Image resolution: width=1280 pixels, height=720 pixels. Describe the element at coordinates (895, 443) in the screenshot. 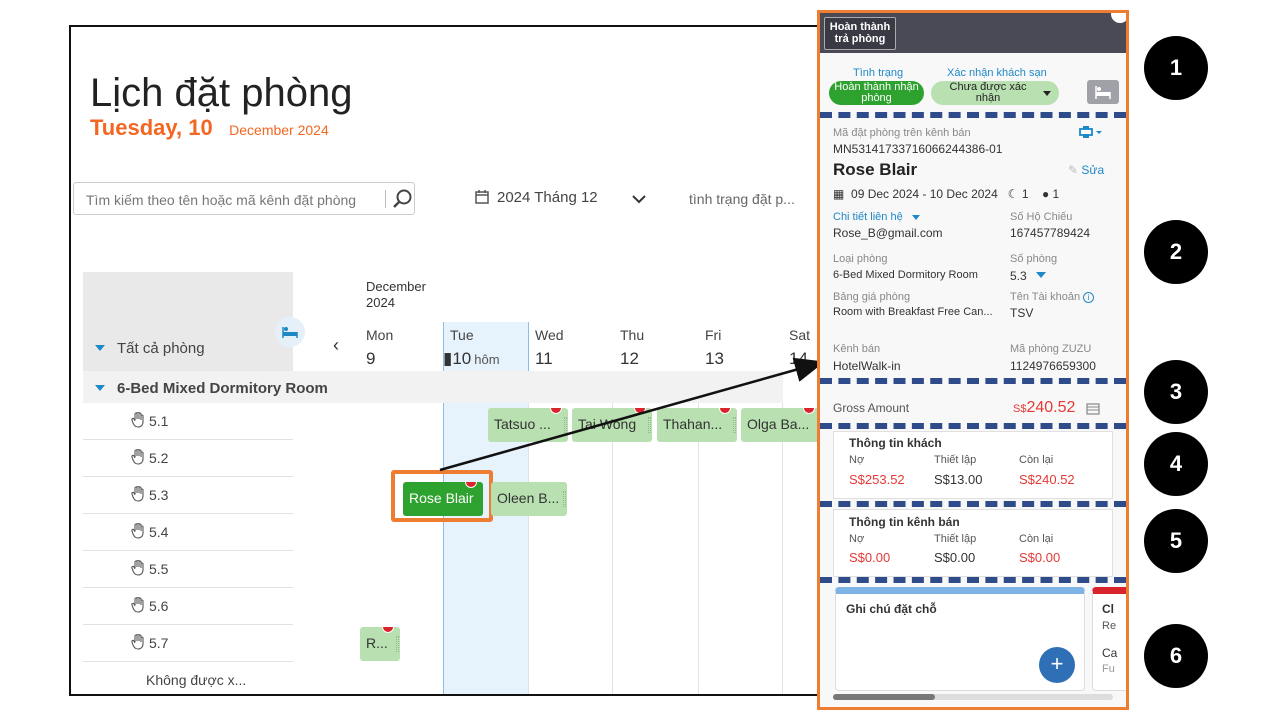

I see `guest-info-title: Thông tin khách` at that location.